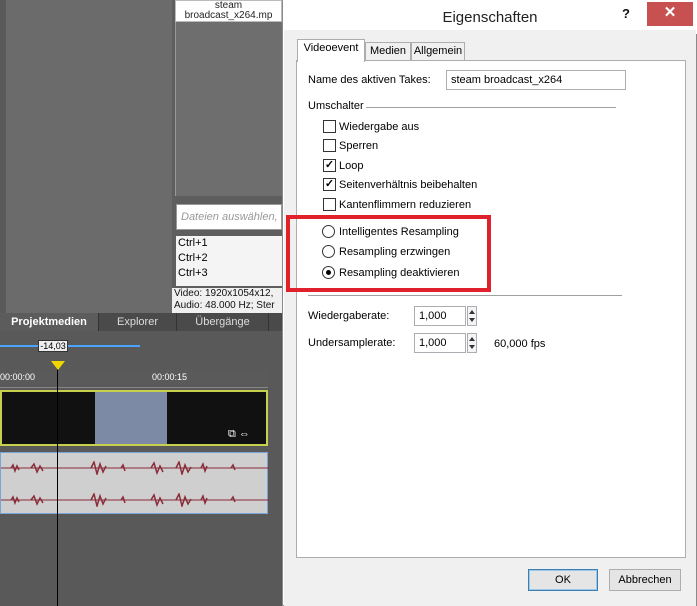 This screenshot has width=697, height=606. What do you see at coordinates (134, 379) in the screenshot?
I see `timeline-ruler` at bounding box center [134, 379].